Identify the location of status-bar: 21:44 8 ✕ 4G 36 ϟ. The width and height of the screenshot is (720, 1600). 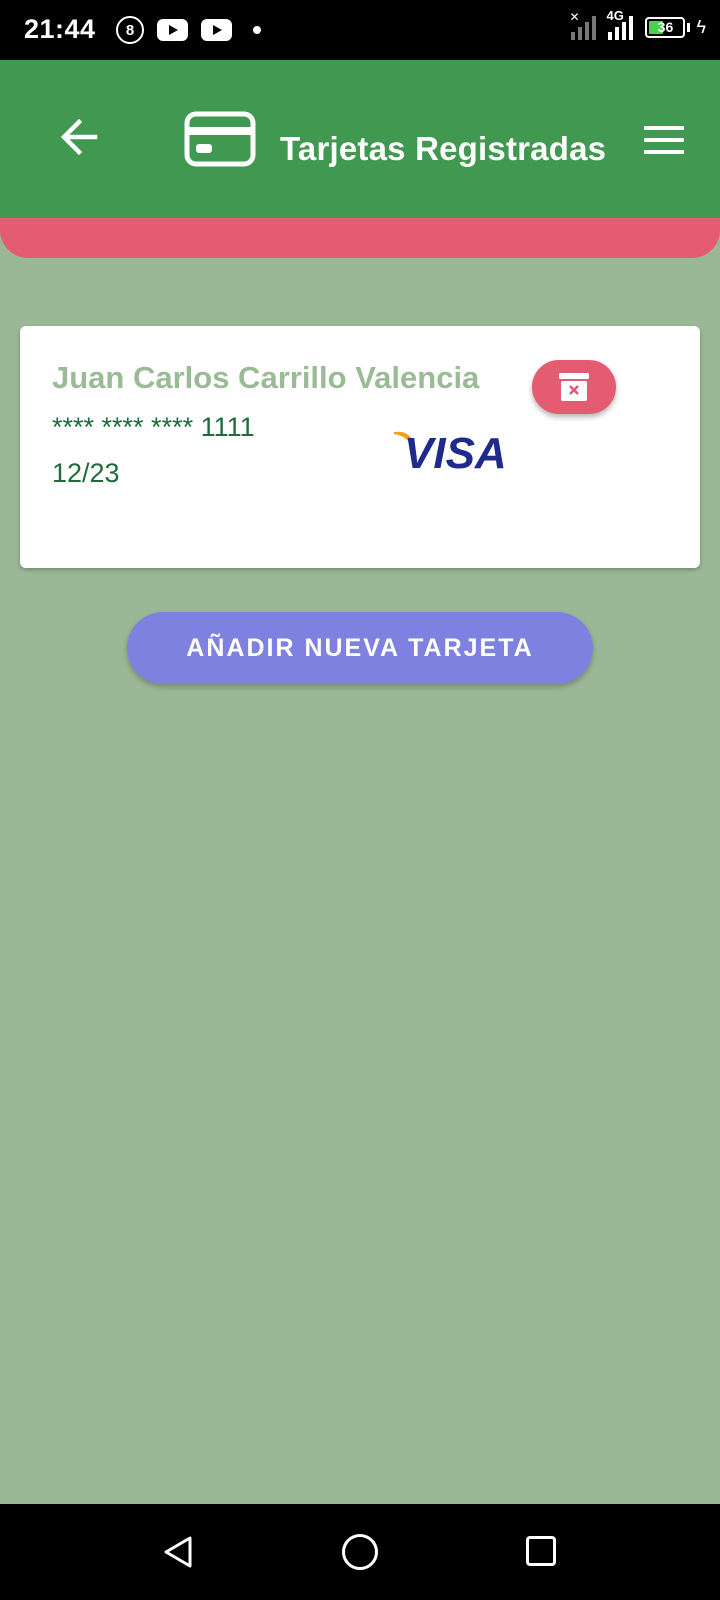
(360, 30).